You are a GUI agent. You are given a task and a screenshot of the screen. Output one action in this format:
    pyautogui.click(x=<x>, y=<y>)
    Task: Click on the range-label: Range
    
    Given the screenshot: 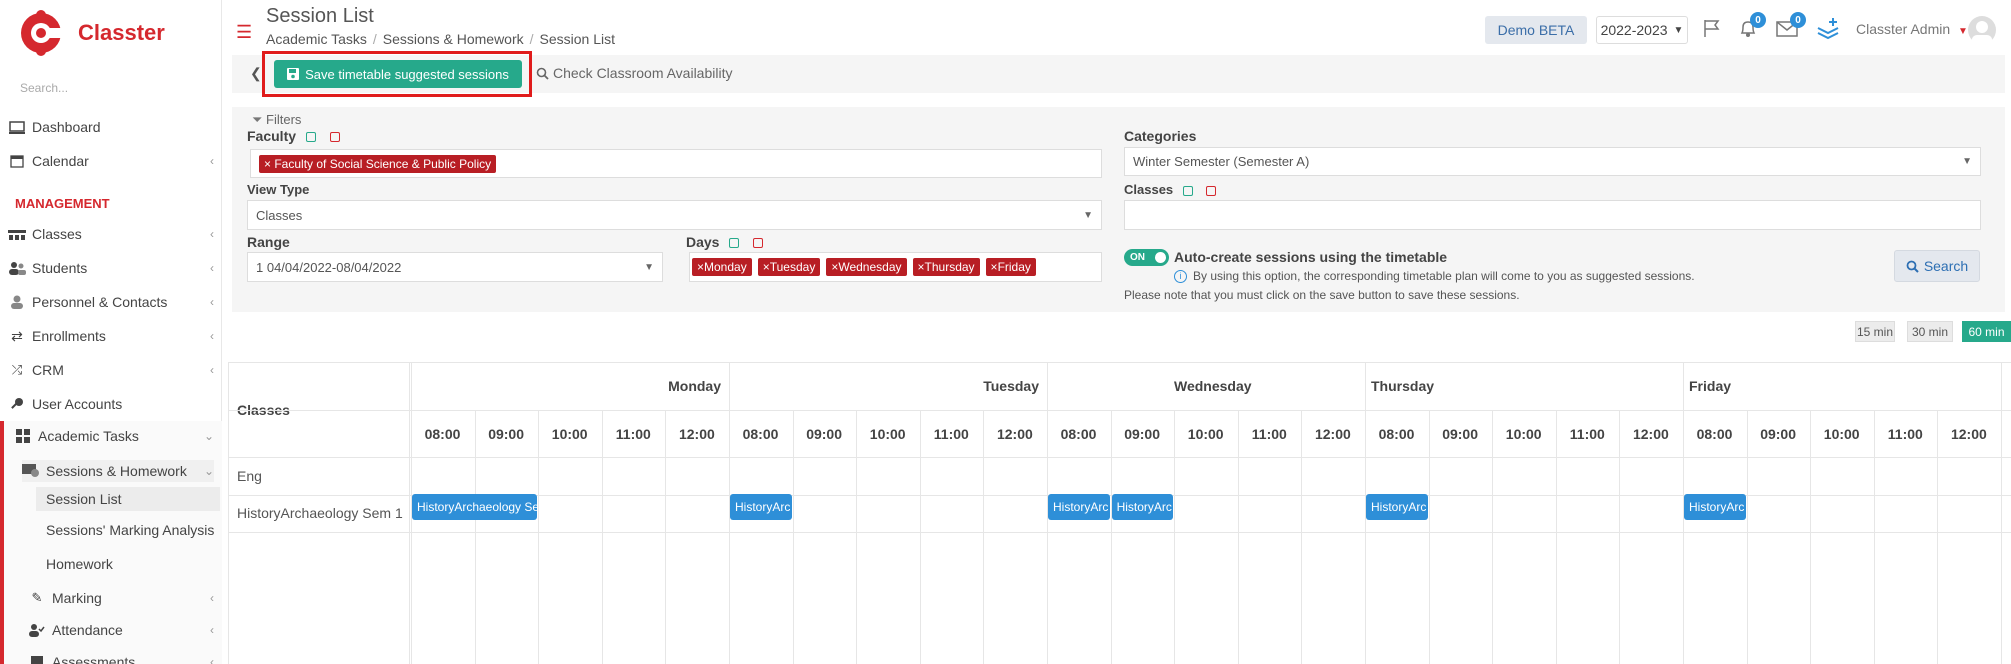 What is the action you would take?
    pyautogui.click(x=268, y=242)
    